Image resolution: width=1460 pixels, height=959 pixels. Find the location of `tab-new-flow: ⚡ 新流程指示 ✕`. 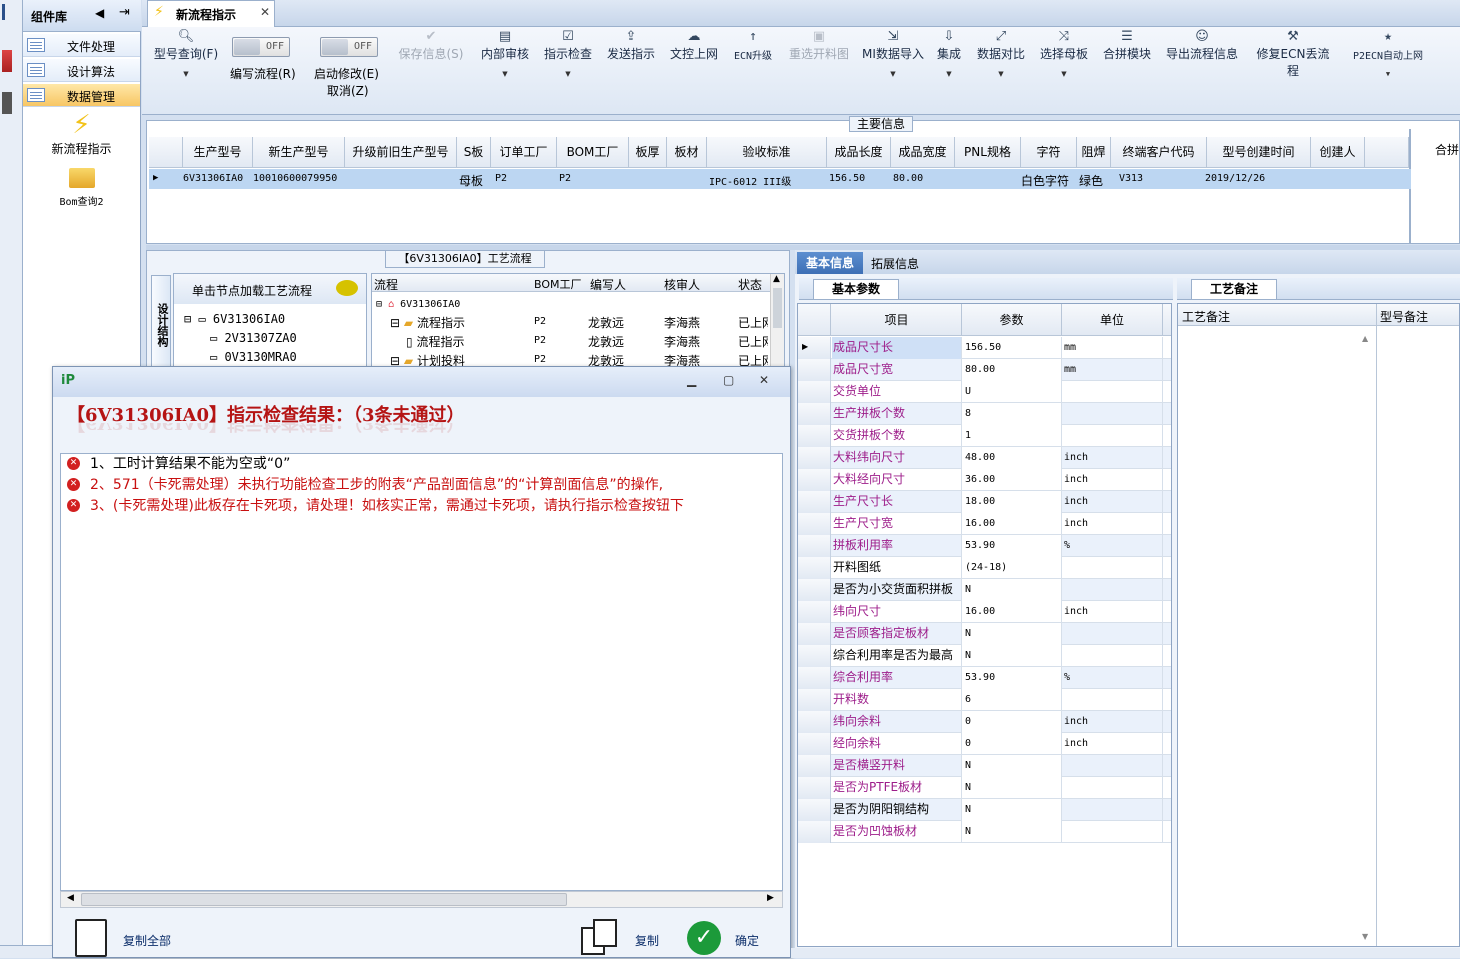

tab-new-flow: ⚡ 新流程指示 ✕ is located at coordinates (211, 13).